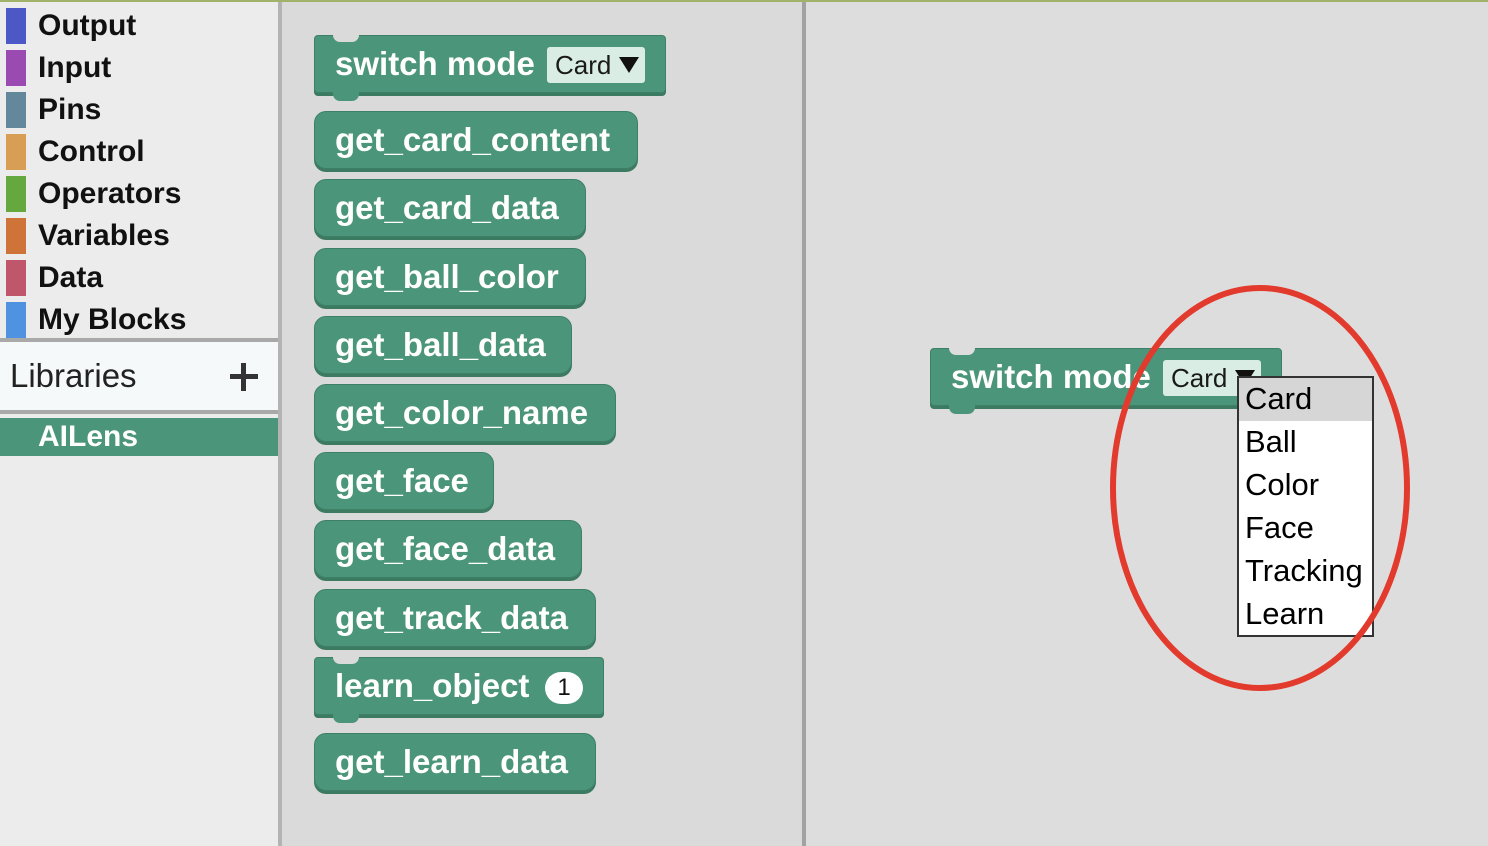 Image resolution: width=1488 pixels, height=846 pixels. What do you see at coordinates (112, 319) in the screenshot?
I see `category-label: My Blocks` at bounding box center [112, 319].